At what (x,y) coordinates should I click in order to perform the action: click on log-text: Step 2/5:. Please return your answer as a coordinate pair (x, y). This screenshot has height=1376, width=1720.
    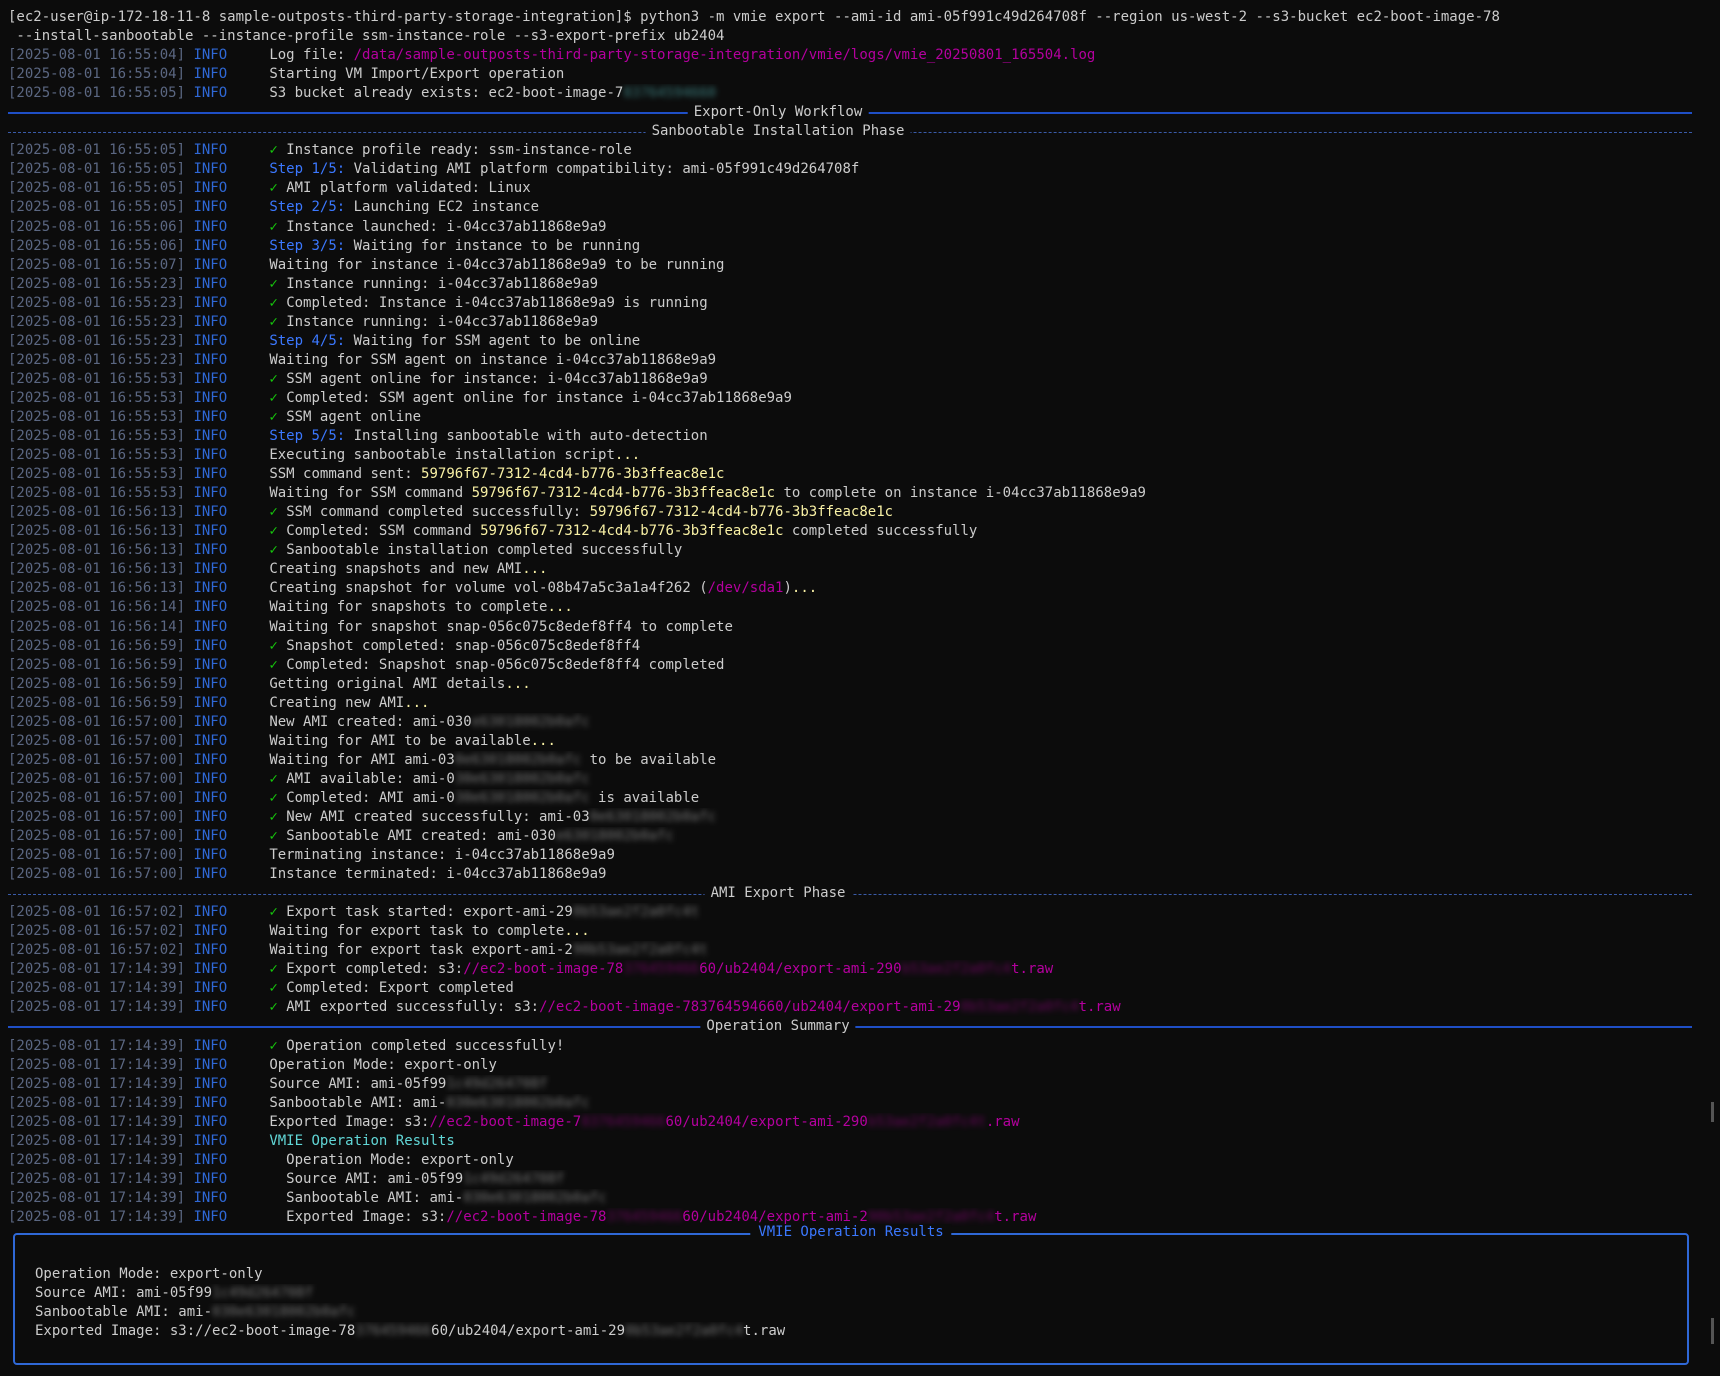
    Looking at the image, I should click on (307, 207).